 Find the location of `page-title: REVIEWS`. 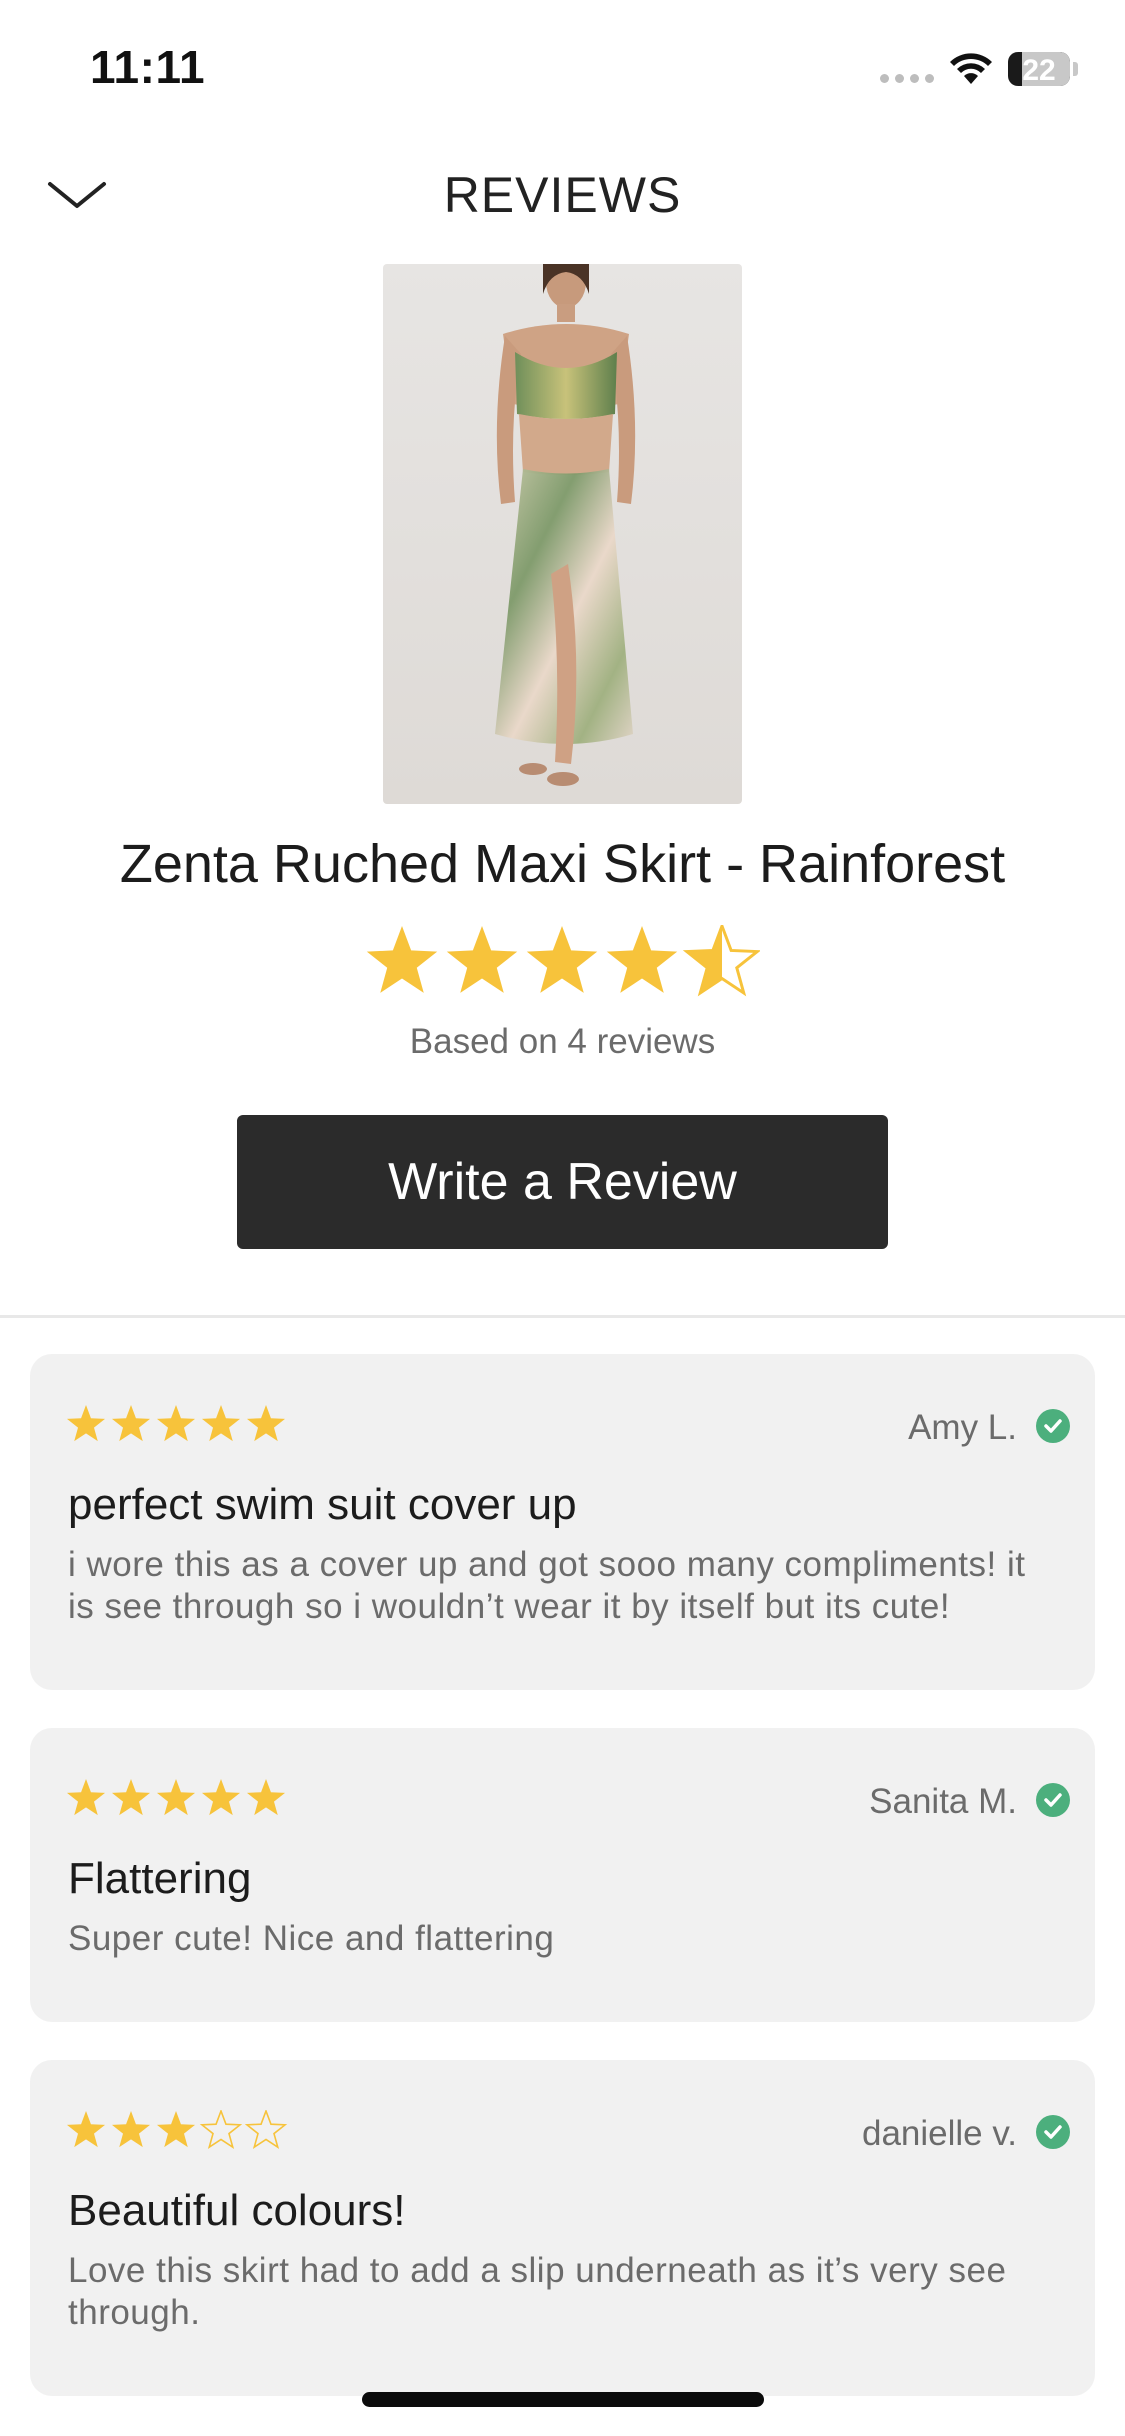

page-title: REVIEWS is located at coordinates (562, 195).